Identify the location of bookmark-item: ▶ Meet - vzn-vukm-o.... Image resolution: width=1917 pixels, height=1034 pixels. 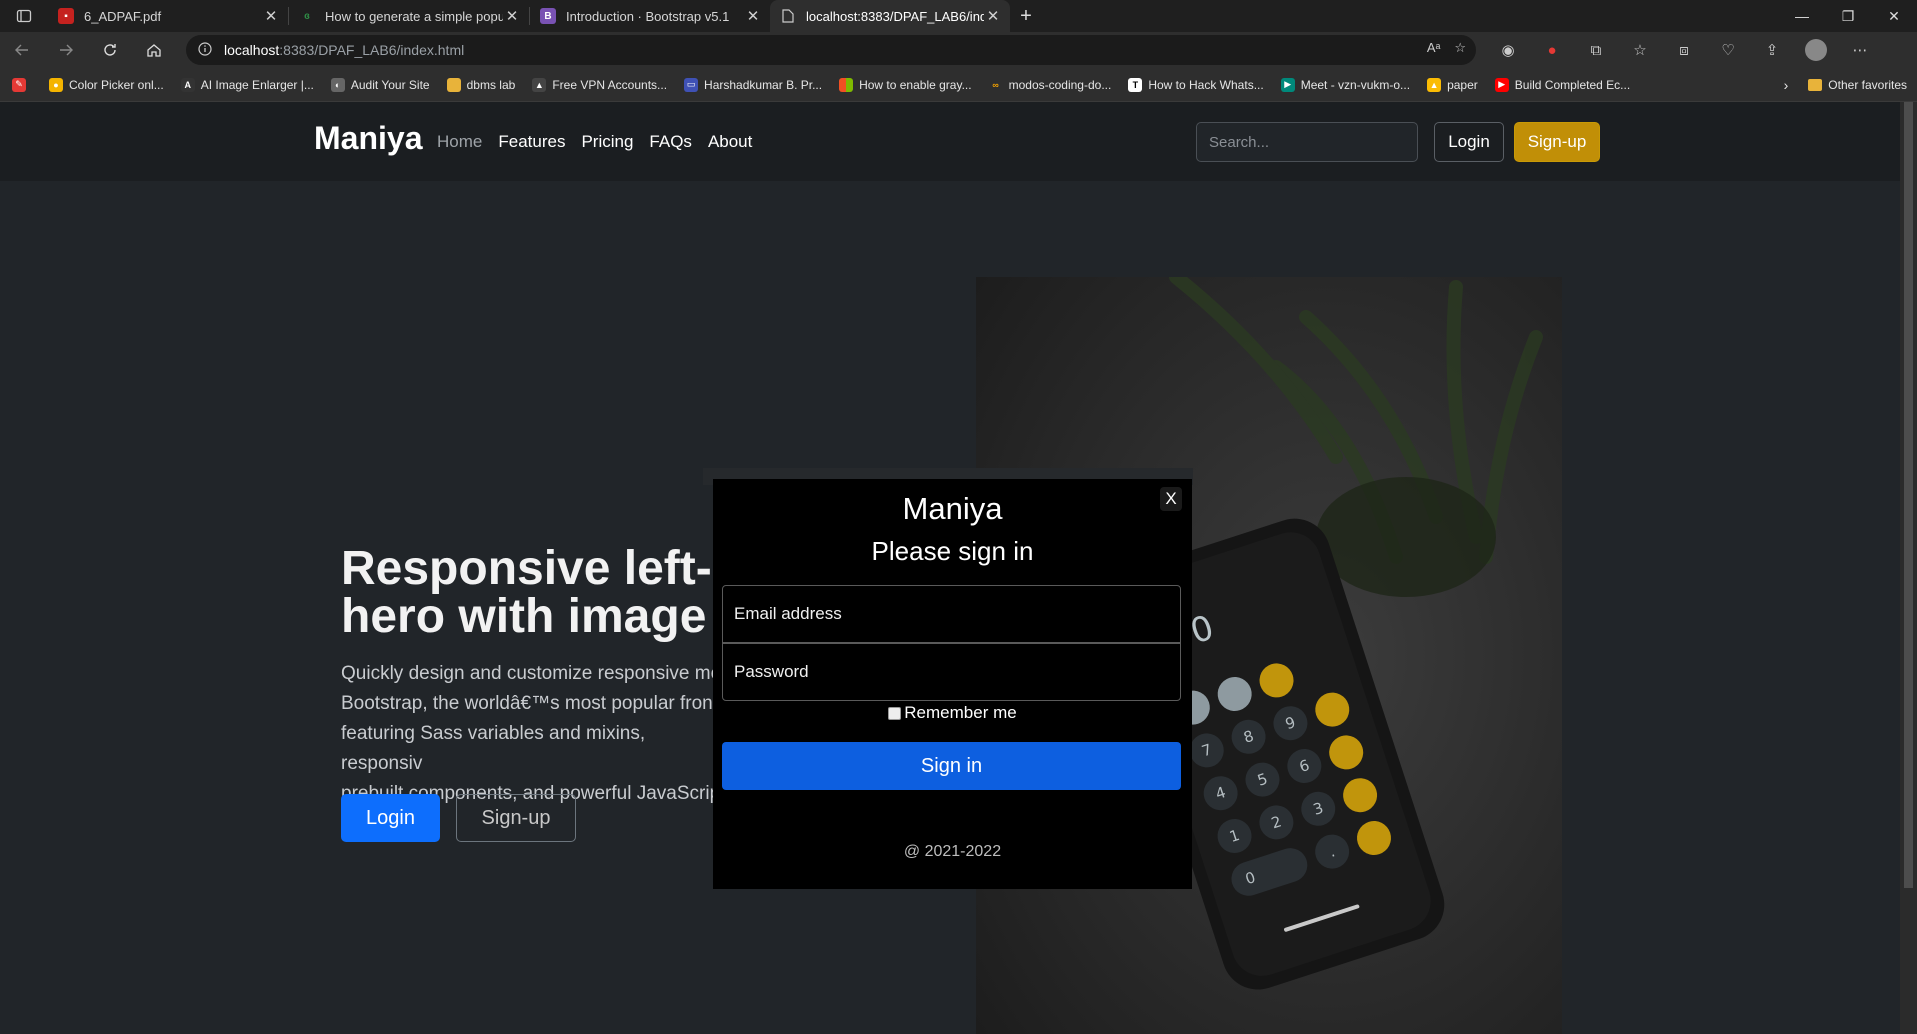
(1345, 84).